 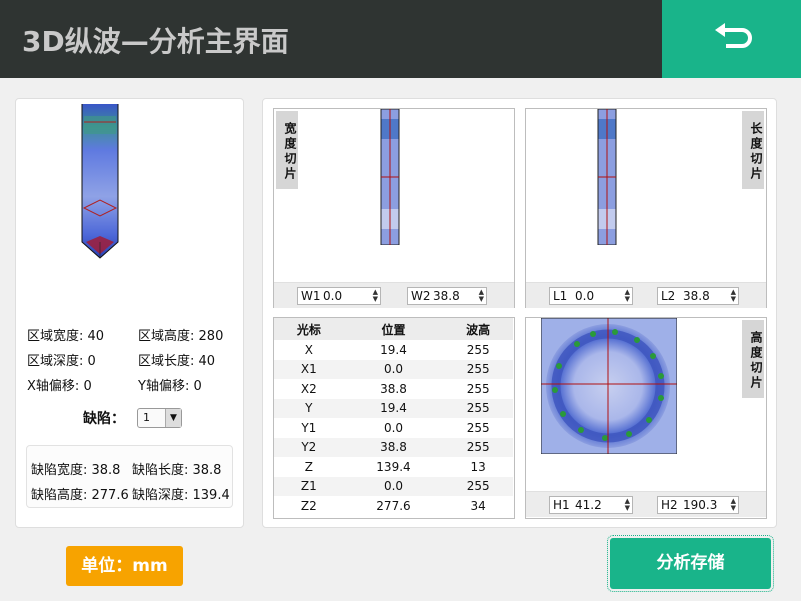 I want to click on length-slice-label: 长度切片, so click(x=753, y=150).